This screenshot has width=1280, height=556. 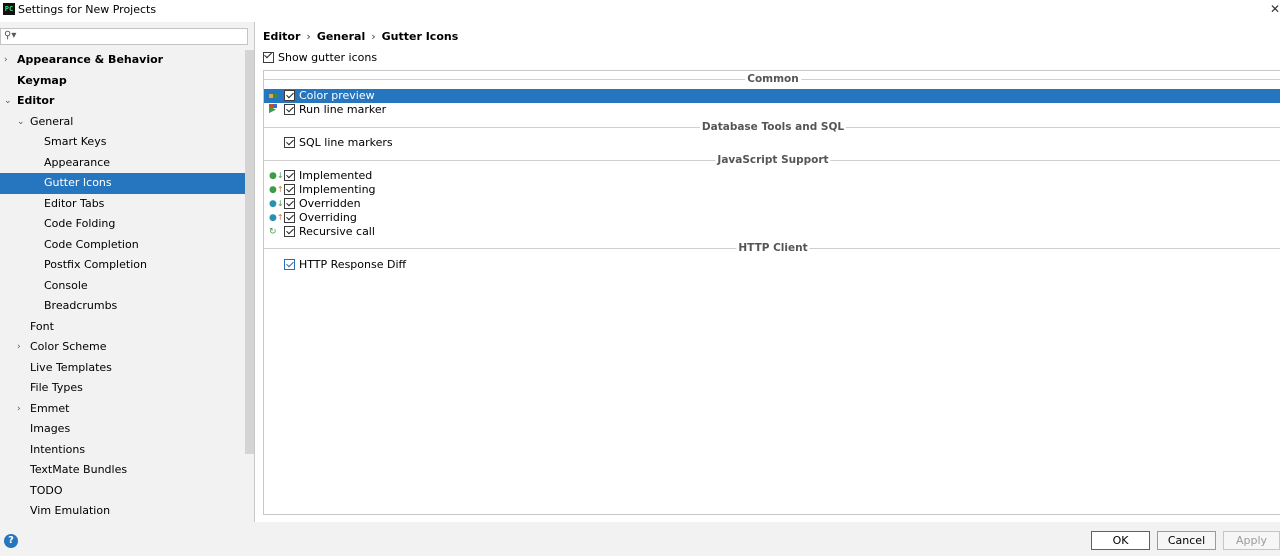 I want to click on sidebar-item-label: Appearance, so click(x=77, y=162).